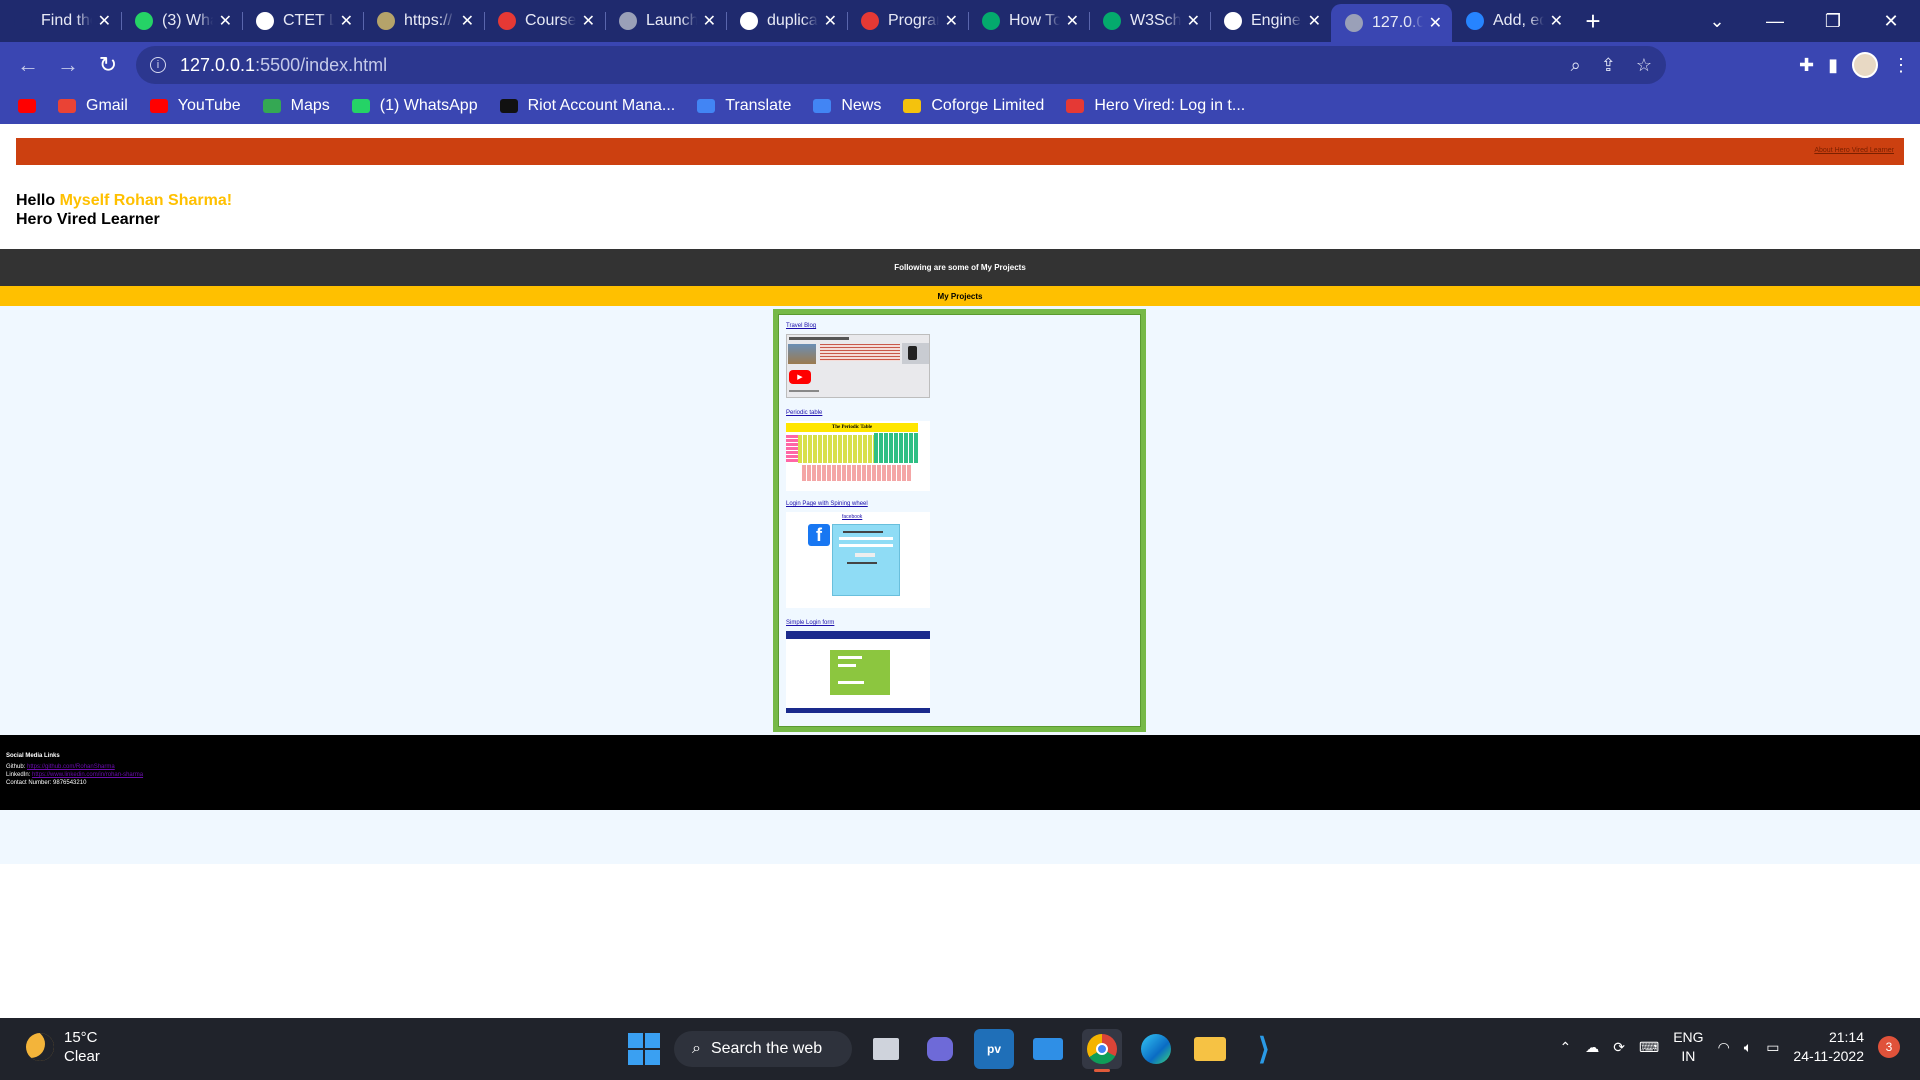 This screenshot has width=1920, height=1080. What do you see at coordinates (1806, 65) in the screenshot?
I see `extensions-icon: ✚` at bounding box center [1806, 65].